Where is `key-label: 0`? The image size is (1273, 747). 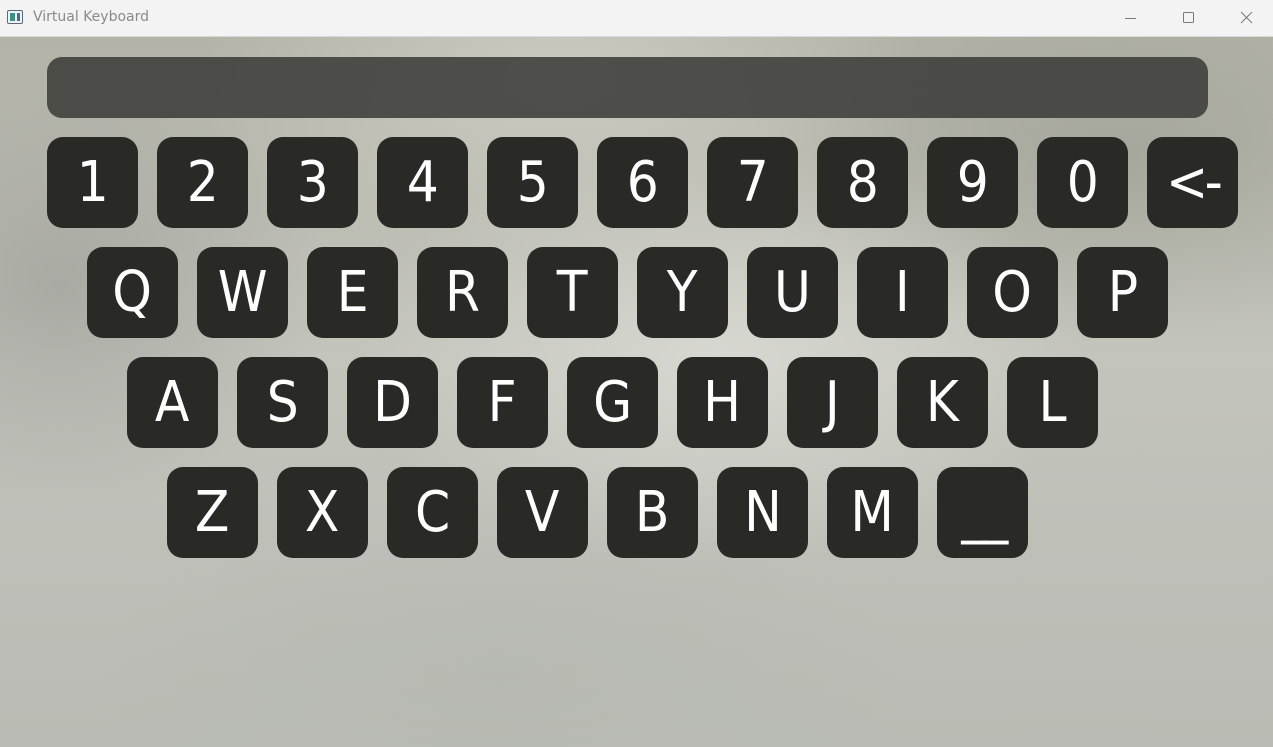 key-label: 0 is located at coordinates (1082, 182).